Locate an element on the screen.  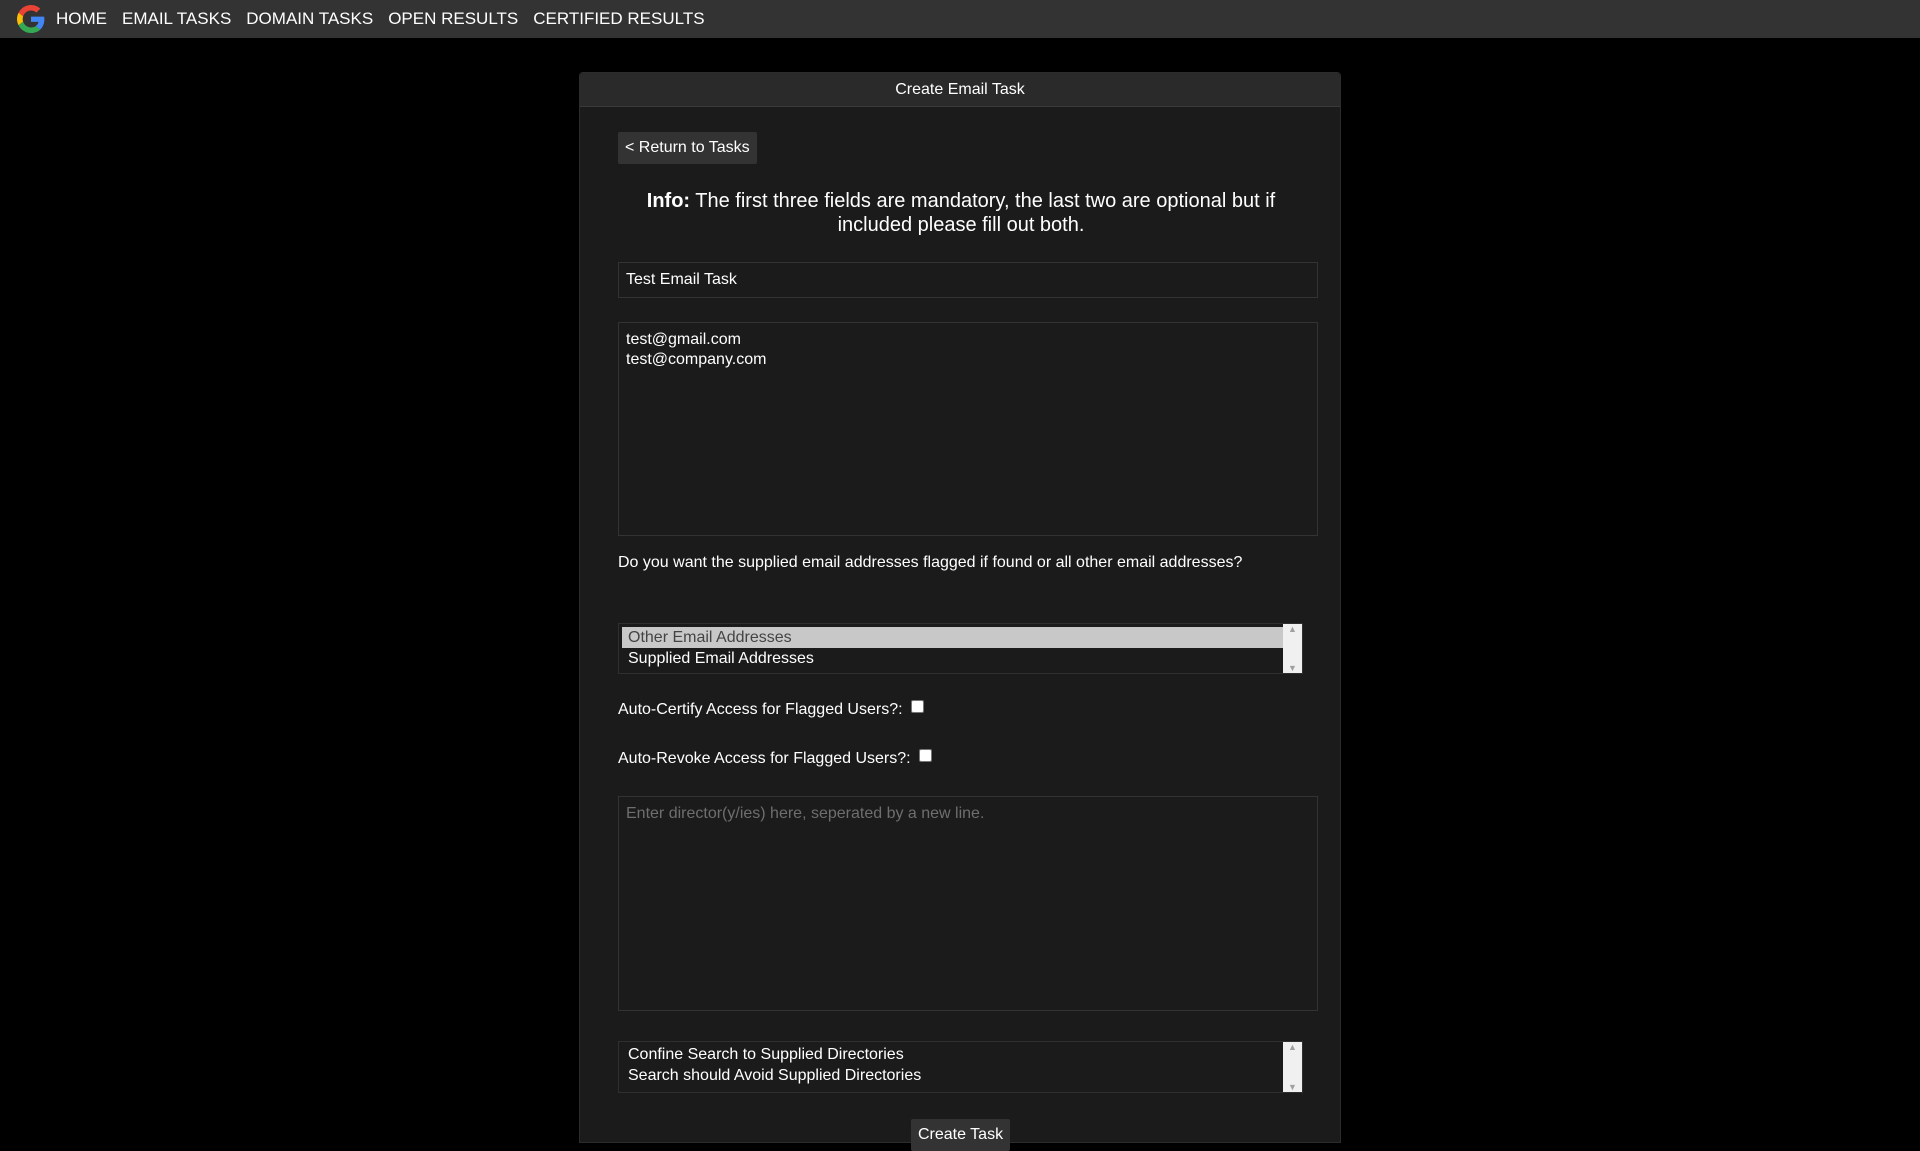
info-label: Info: is located at coordinates (668, 201).